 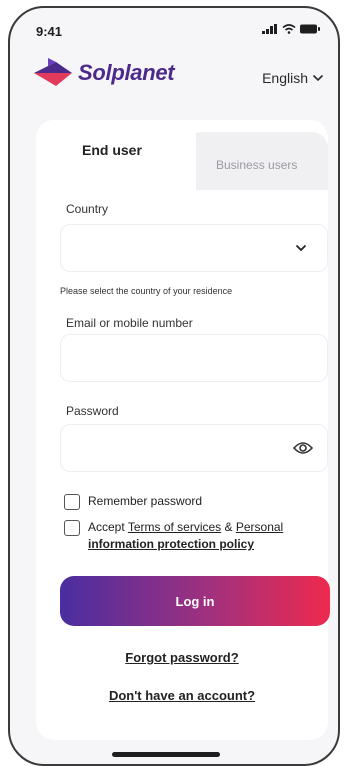 I want to click on password-field, so click(x=194, y=448).